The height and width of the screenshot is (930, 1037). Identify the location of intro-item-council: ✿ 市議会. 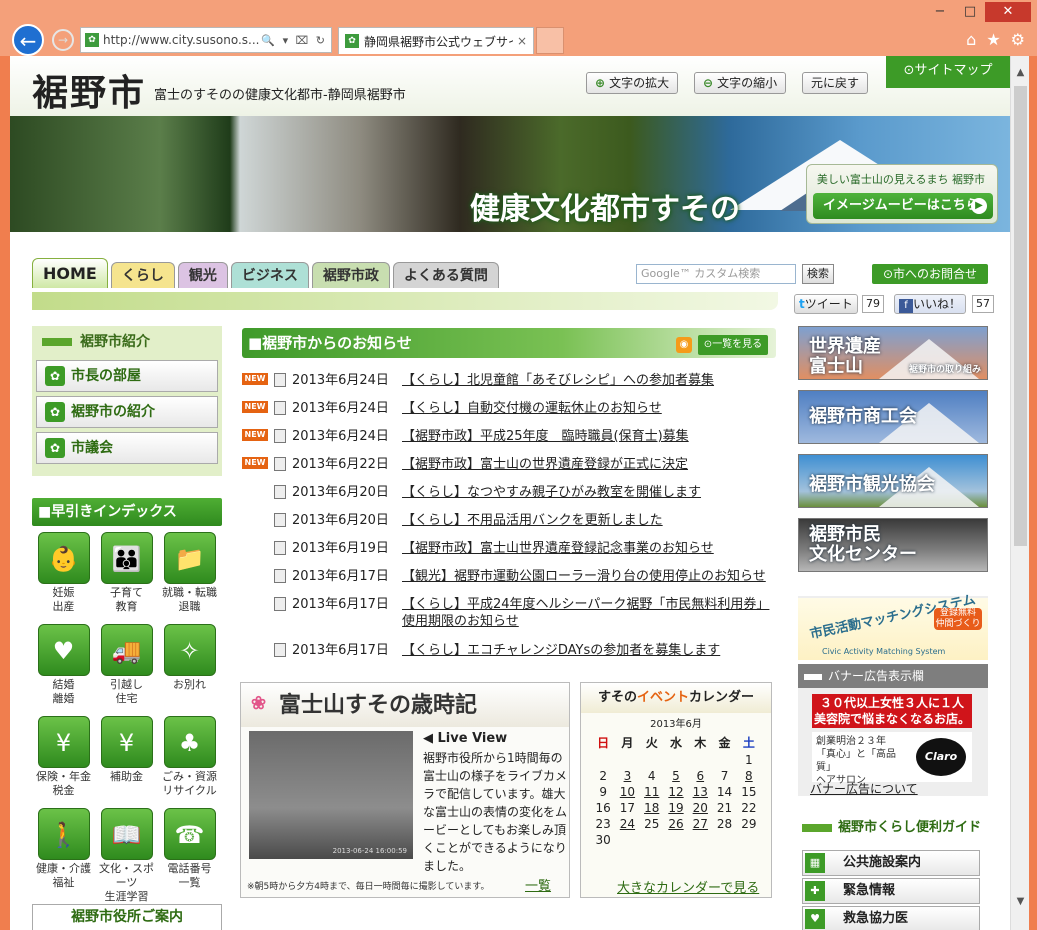
(127, 448).